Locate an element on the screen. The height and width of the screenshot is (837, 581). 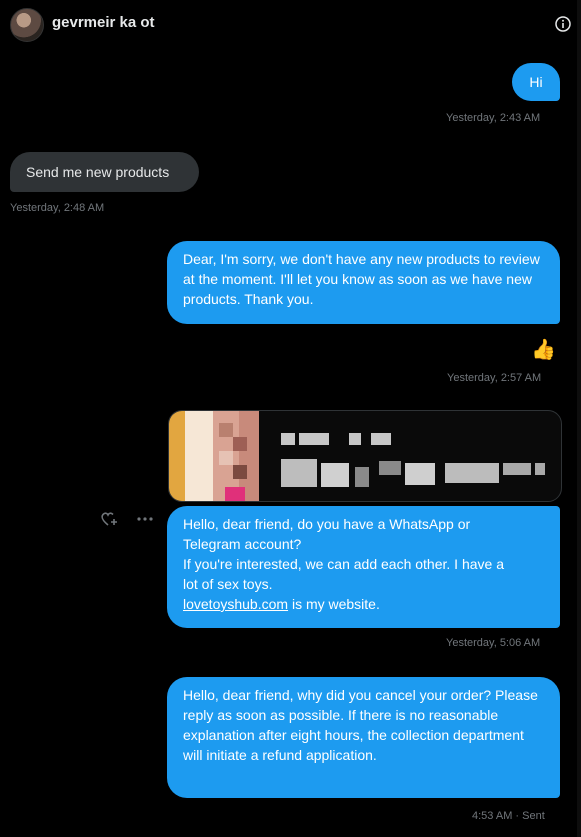
more-dots-icon is located at coordinates (145, 519).